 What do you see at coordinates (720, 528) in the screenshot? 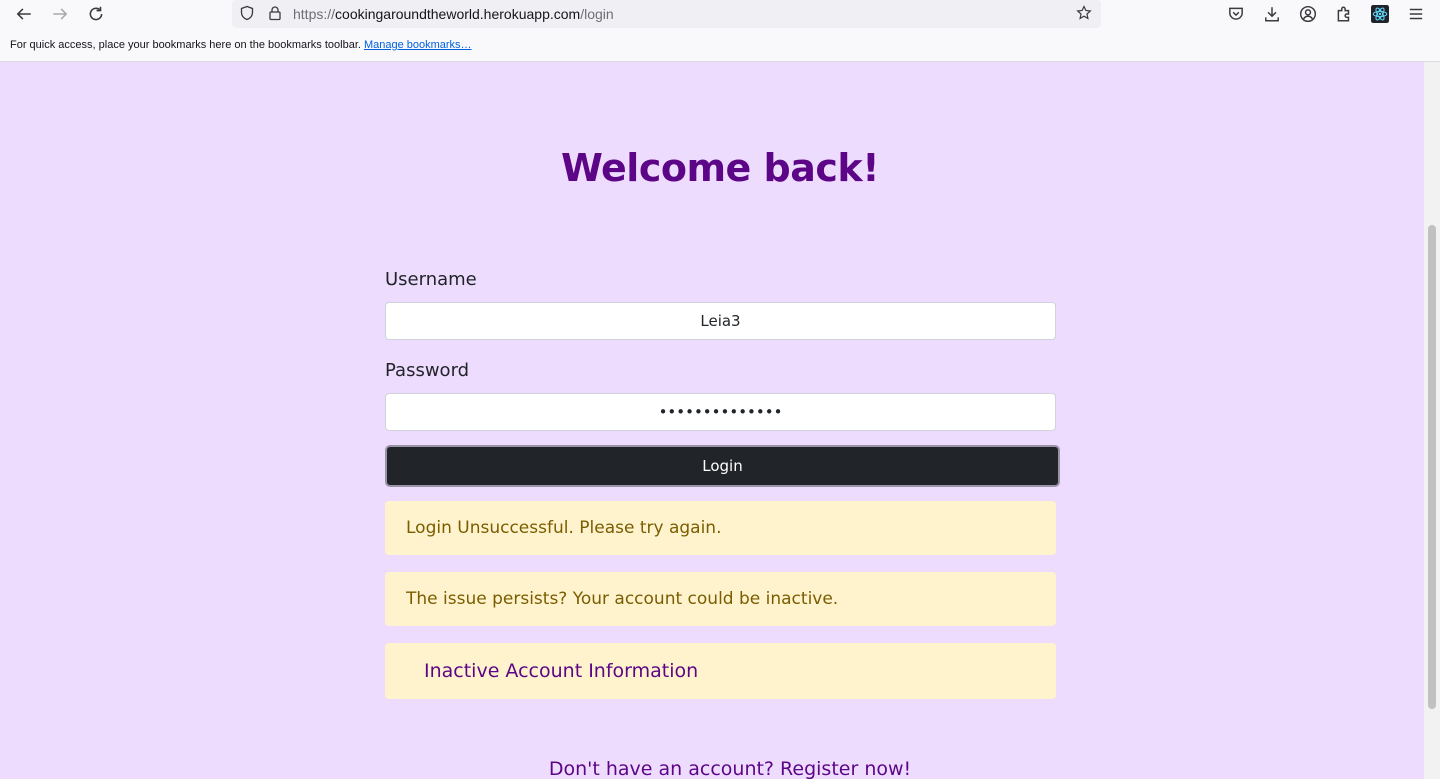
I see `alert-login-unsuccessful: Login Unsuccessful. Please try again.` at bounding box center [720, 528].